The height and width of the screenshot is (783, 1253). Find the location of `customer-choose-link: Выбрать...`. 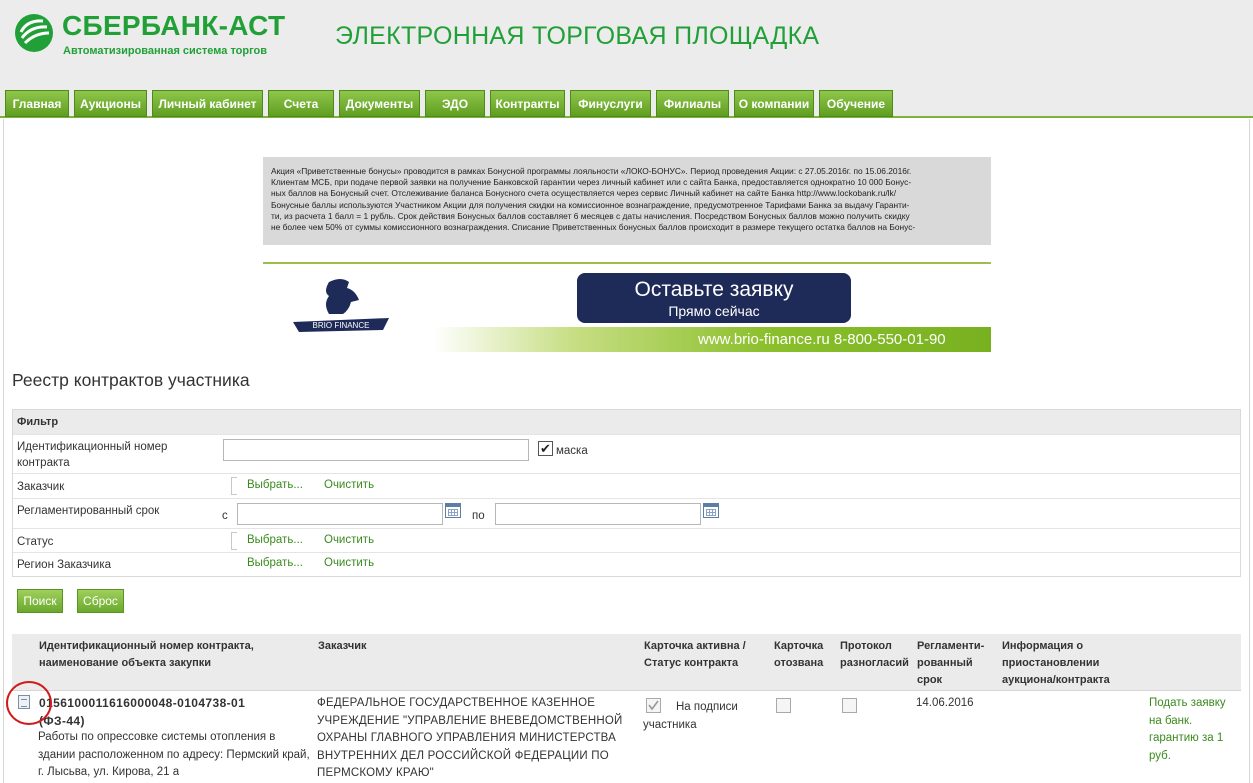

customer-choose-link: Выбрать... is located at coordinates (275, 485).